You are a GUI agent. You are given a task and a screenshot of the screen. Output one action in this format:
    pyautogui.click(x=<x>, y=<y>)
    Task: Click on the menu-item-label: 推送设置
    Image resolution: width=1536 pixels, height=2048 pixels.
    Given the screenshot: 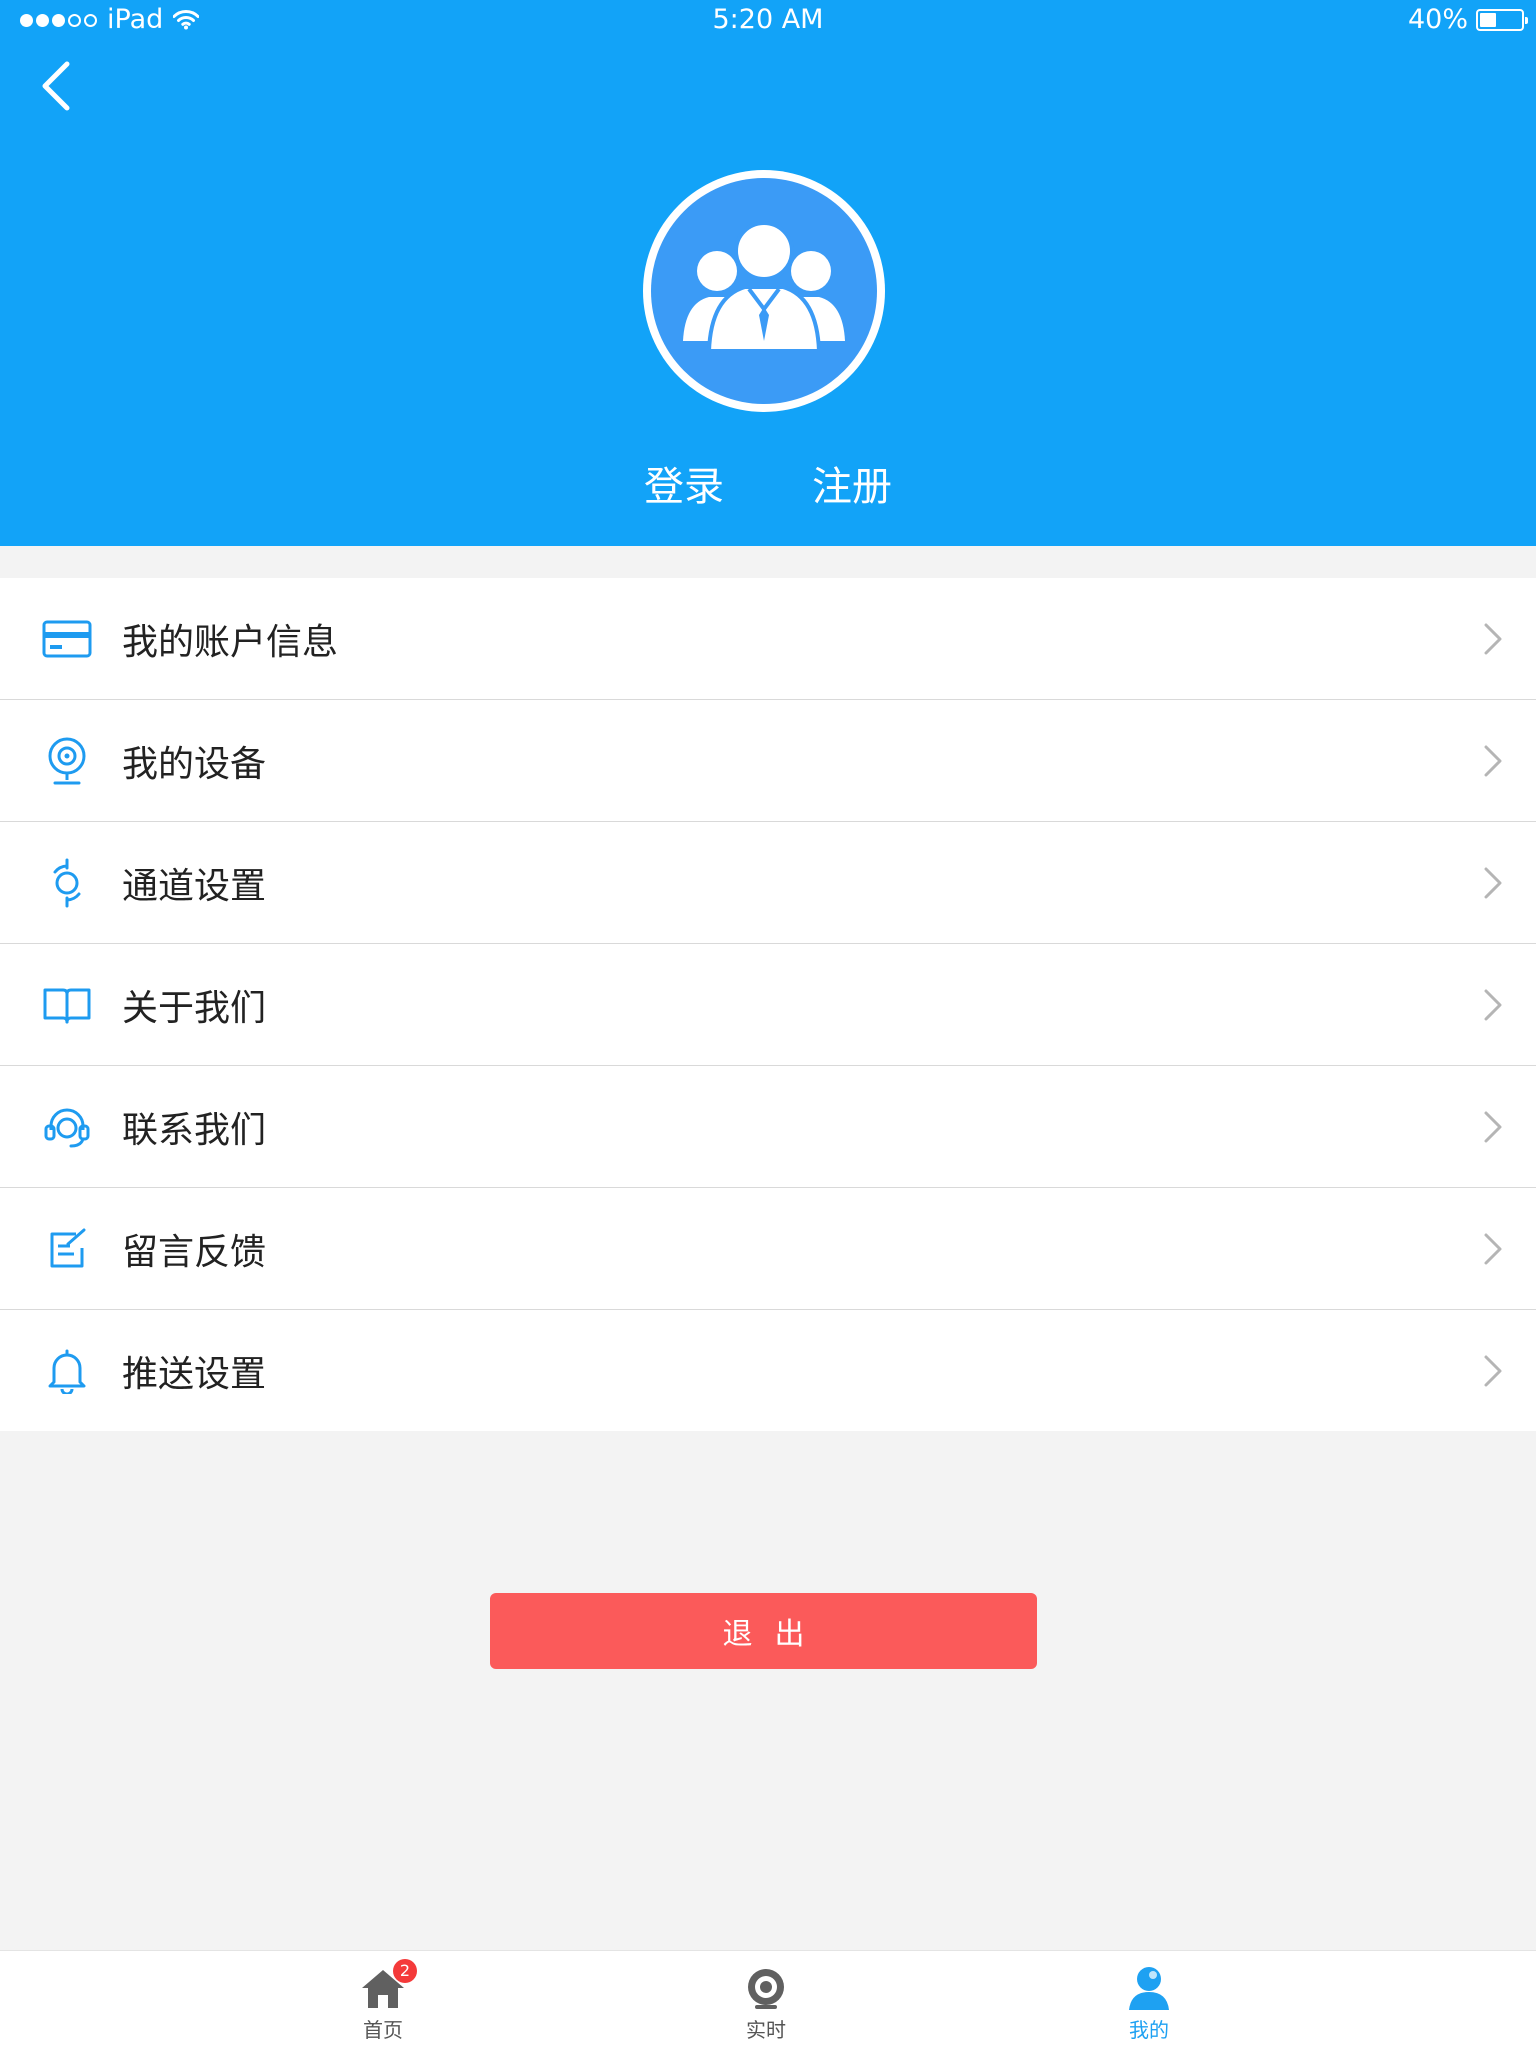 What is the action you would take?
    pyautogui.click(x=194, y=1374)
    